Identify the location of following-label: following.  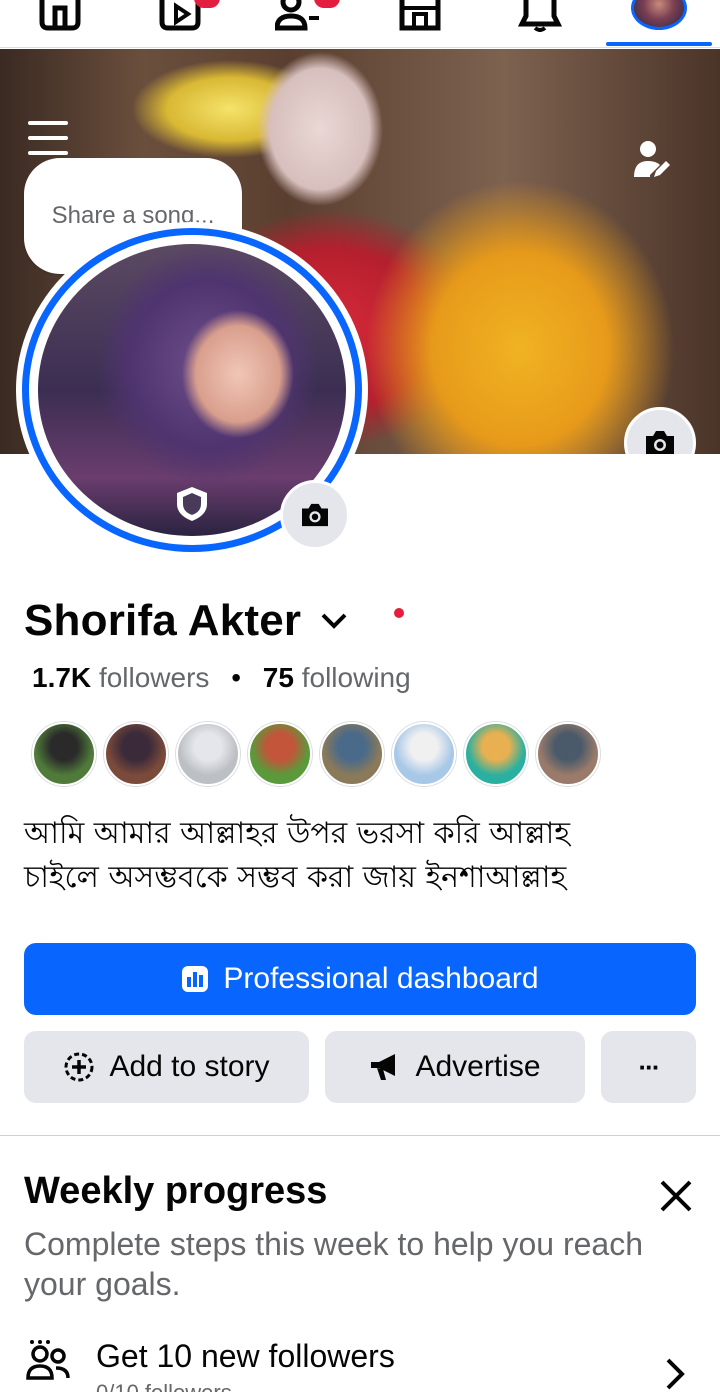
(356, 677).